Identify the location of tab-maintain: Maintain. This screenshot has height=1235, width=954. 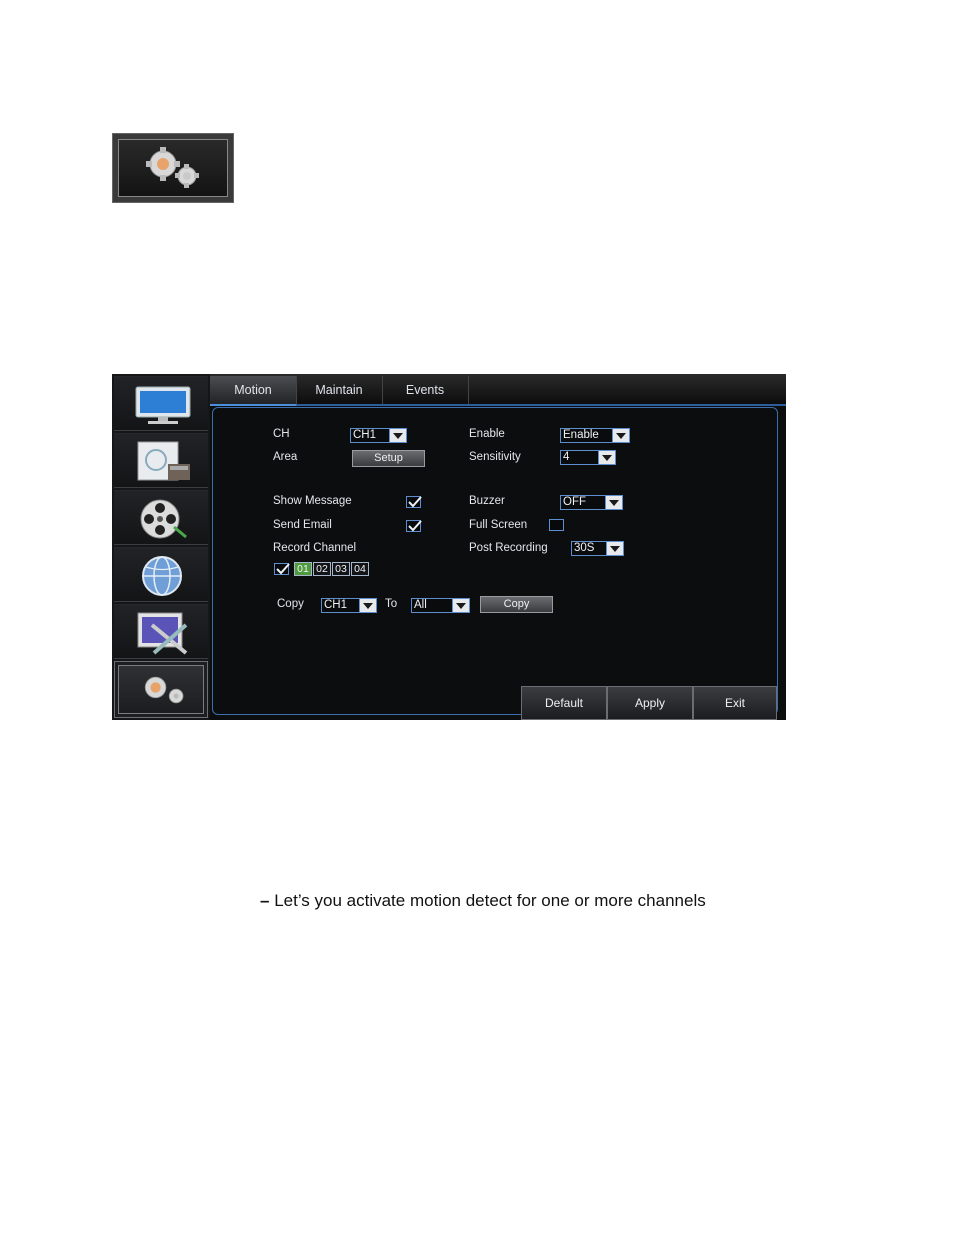
(339, 390).